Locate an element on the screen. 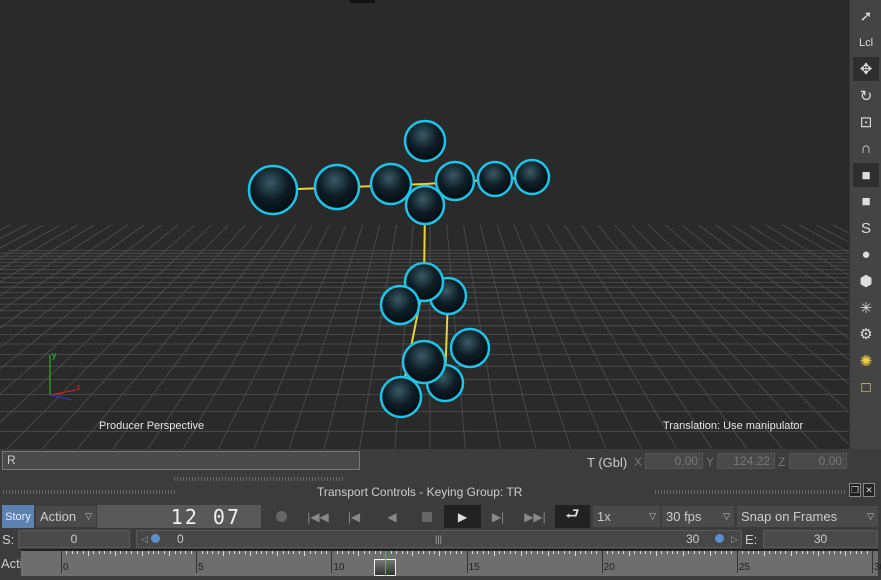 The image size is (881, 580). go-to-end-button: ▶▶| is located at coordinates (535, 516).